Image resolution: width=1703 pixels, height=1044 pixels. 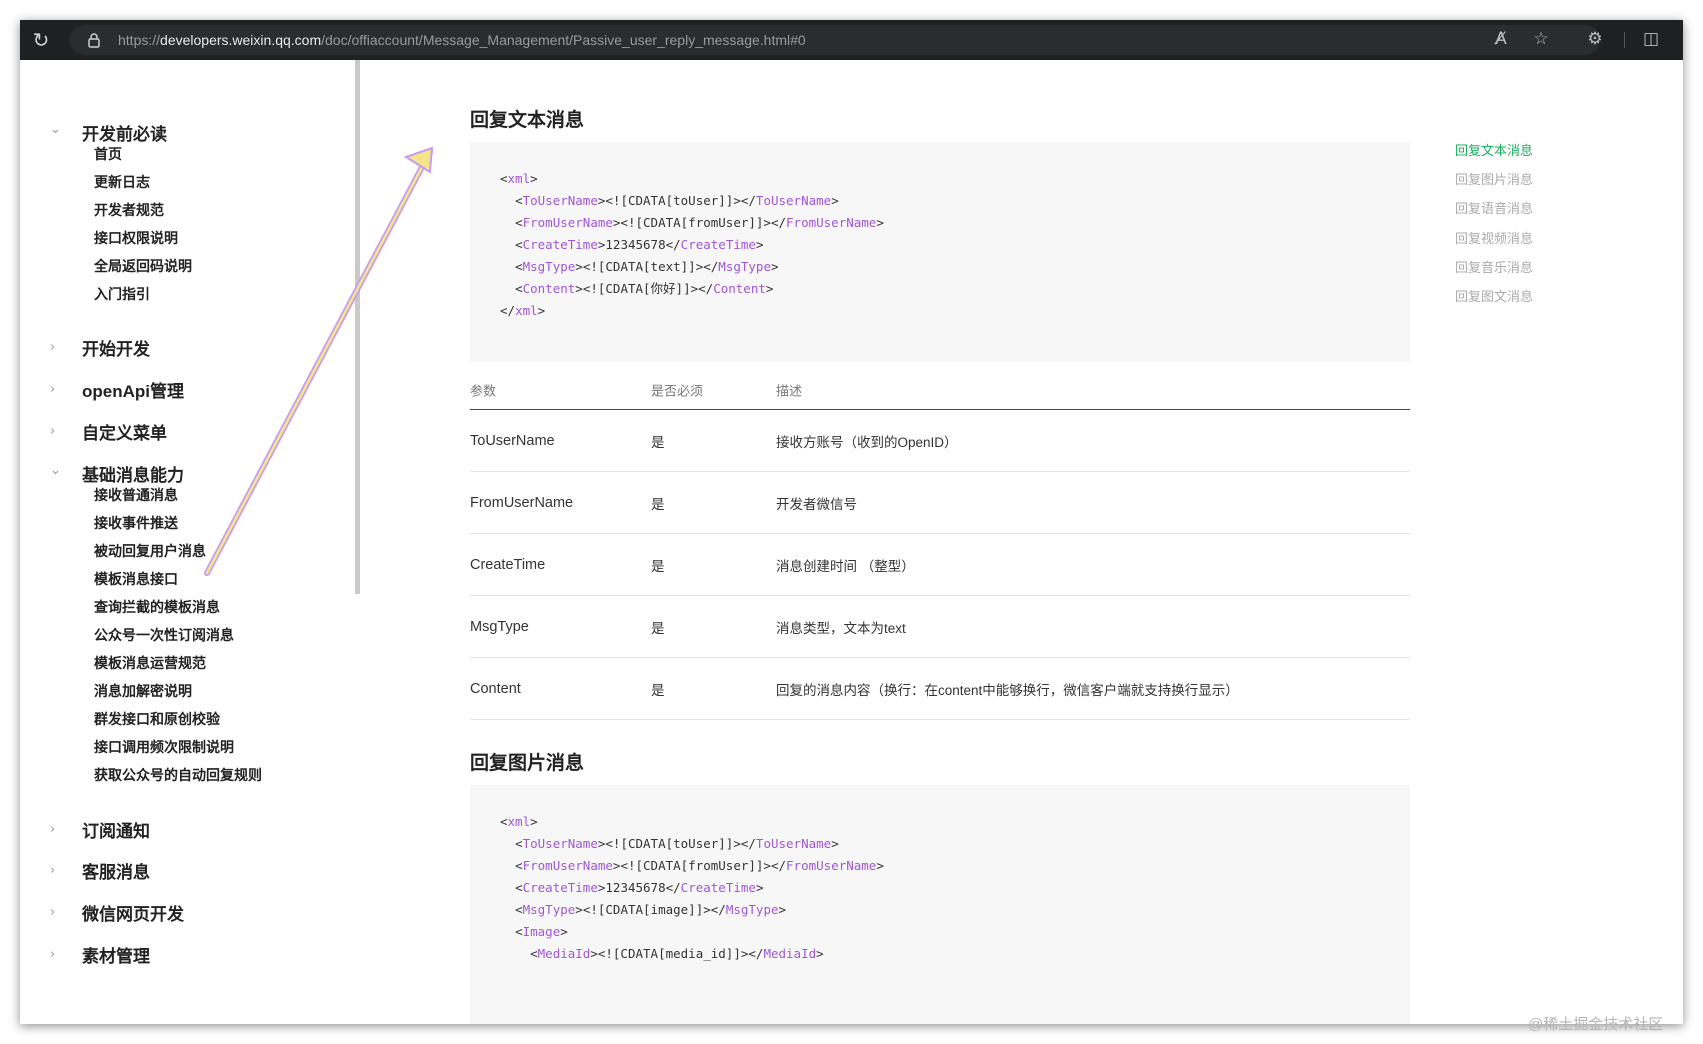 I want to click on sidebar-item: 公众号一次性订阅消息, so click(x=164, y=635).